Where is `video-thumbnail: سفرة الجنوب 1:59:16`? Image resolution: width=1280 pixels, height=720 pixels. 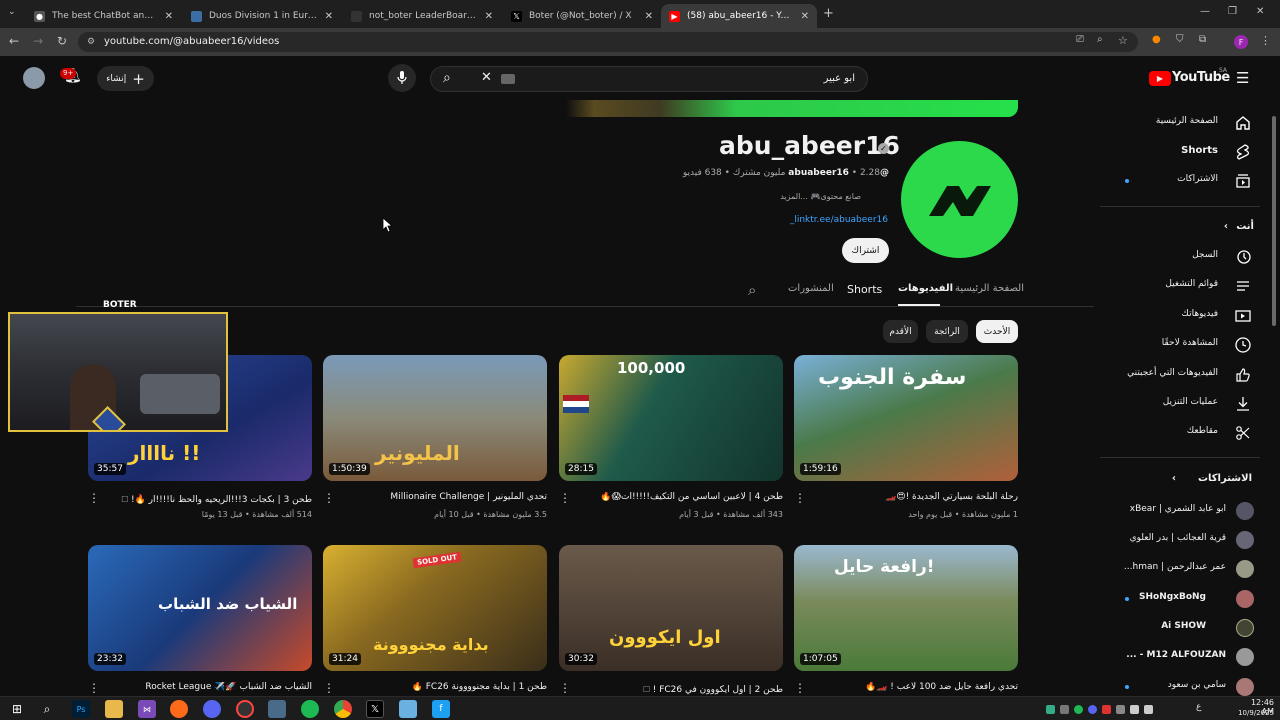
video-thumbnail: سفرة الجنوب 1:59:16 is located at coordinates (906, 418).